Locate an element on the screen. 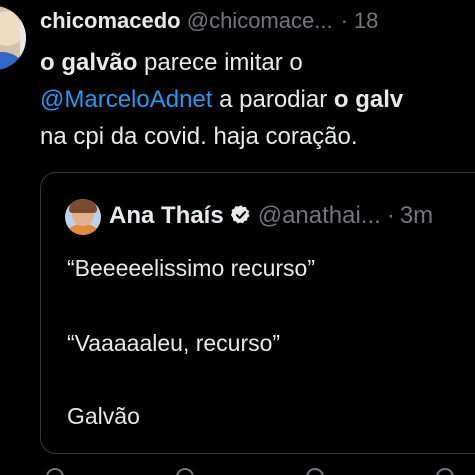 Image resolution: width=475 pixels, height=475 pixels. bold-text: o galv is located at coordinates (368, 99).